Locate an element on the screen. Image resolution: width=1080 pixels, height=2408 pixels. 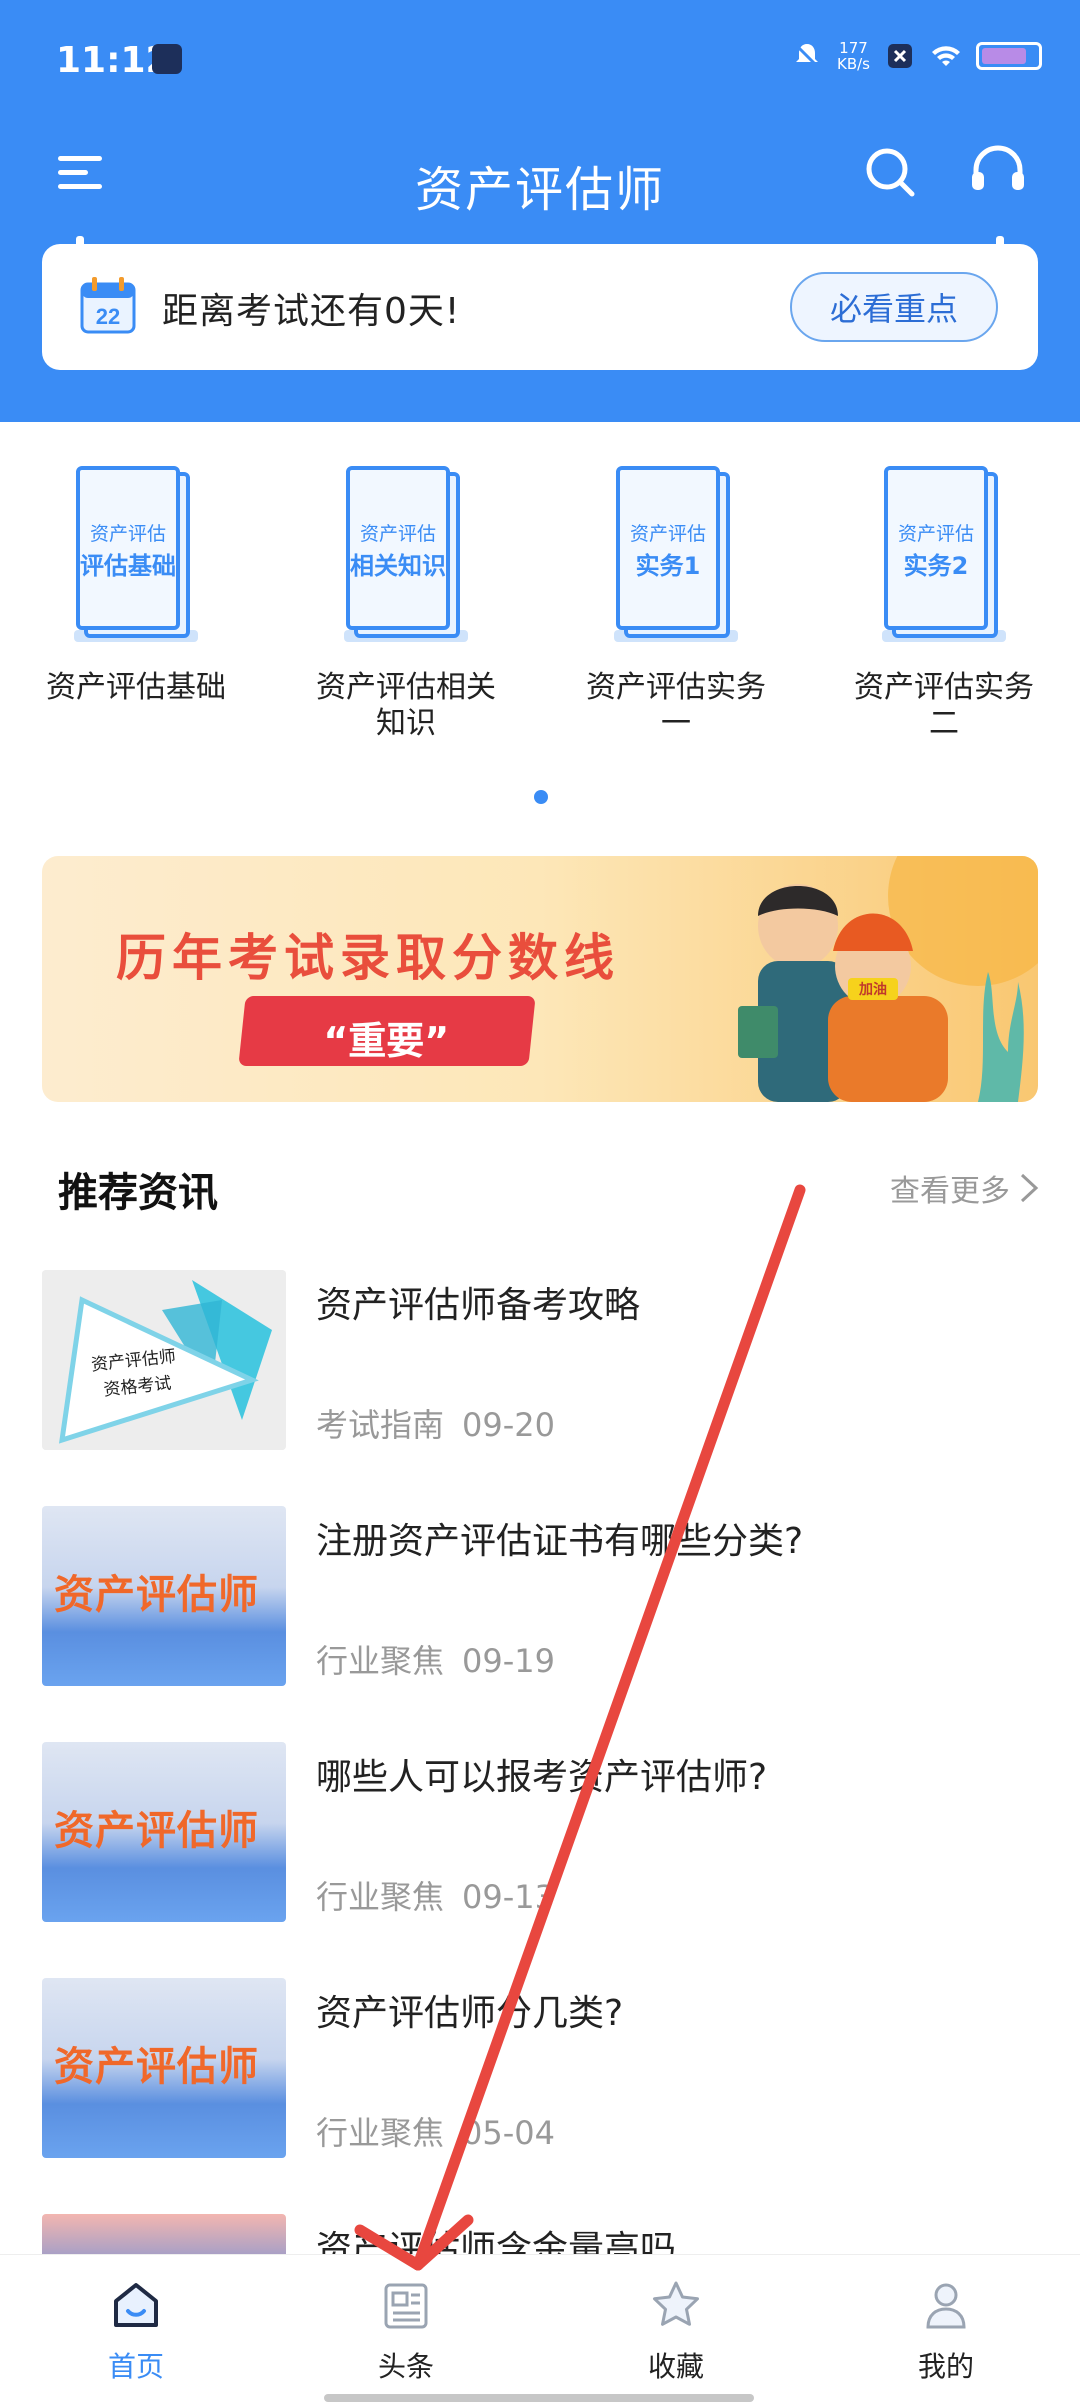
news-meta: 行业聚焦 05-04 is located at coordinates (444, 2131).